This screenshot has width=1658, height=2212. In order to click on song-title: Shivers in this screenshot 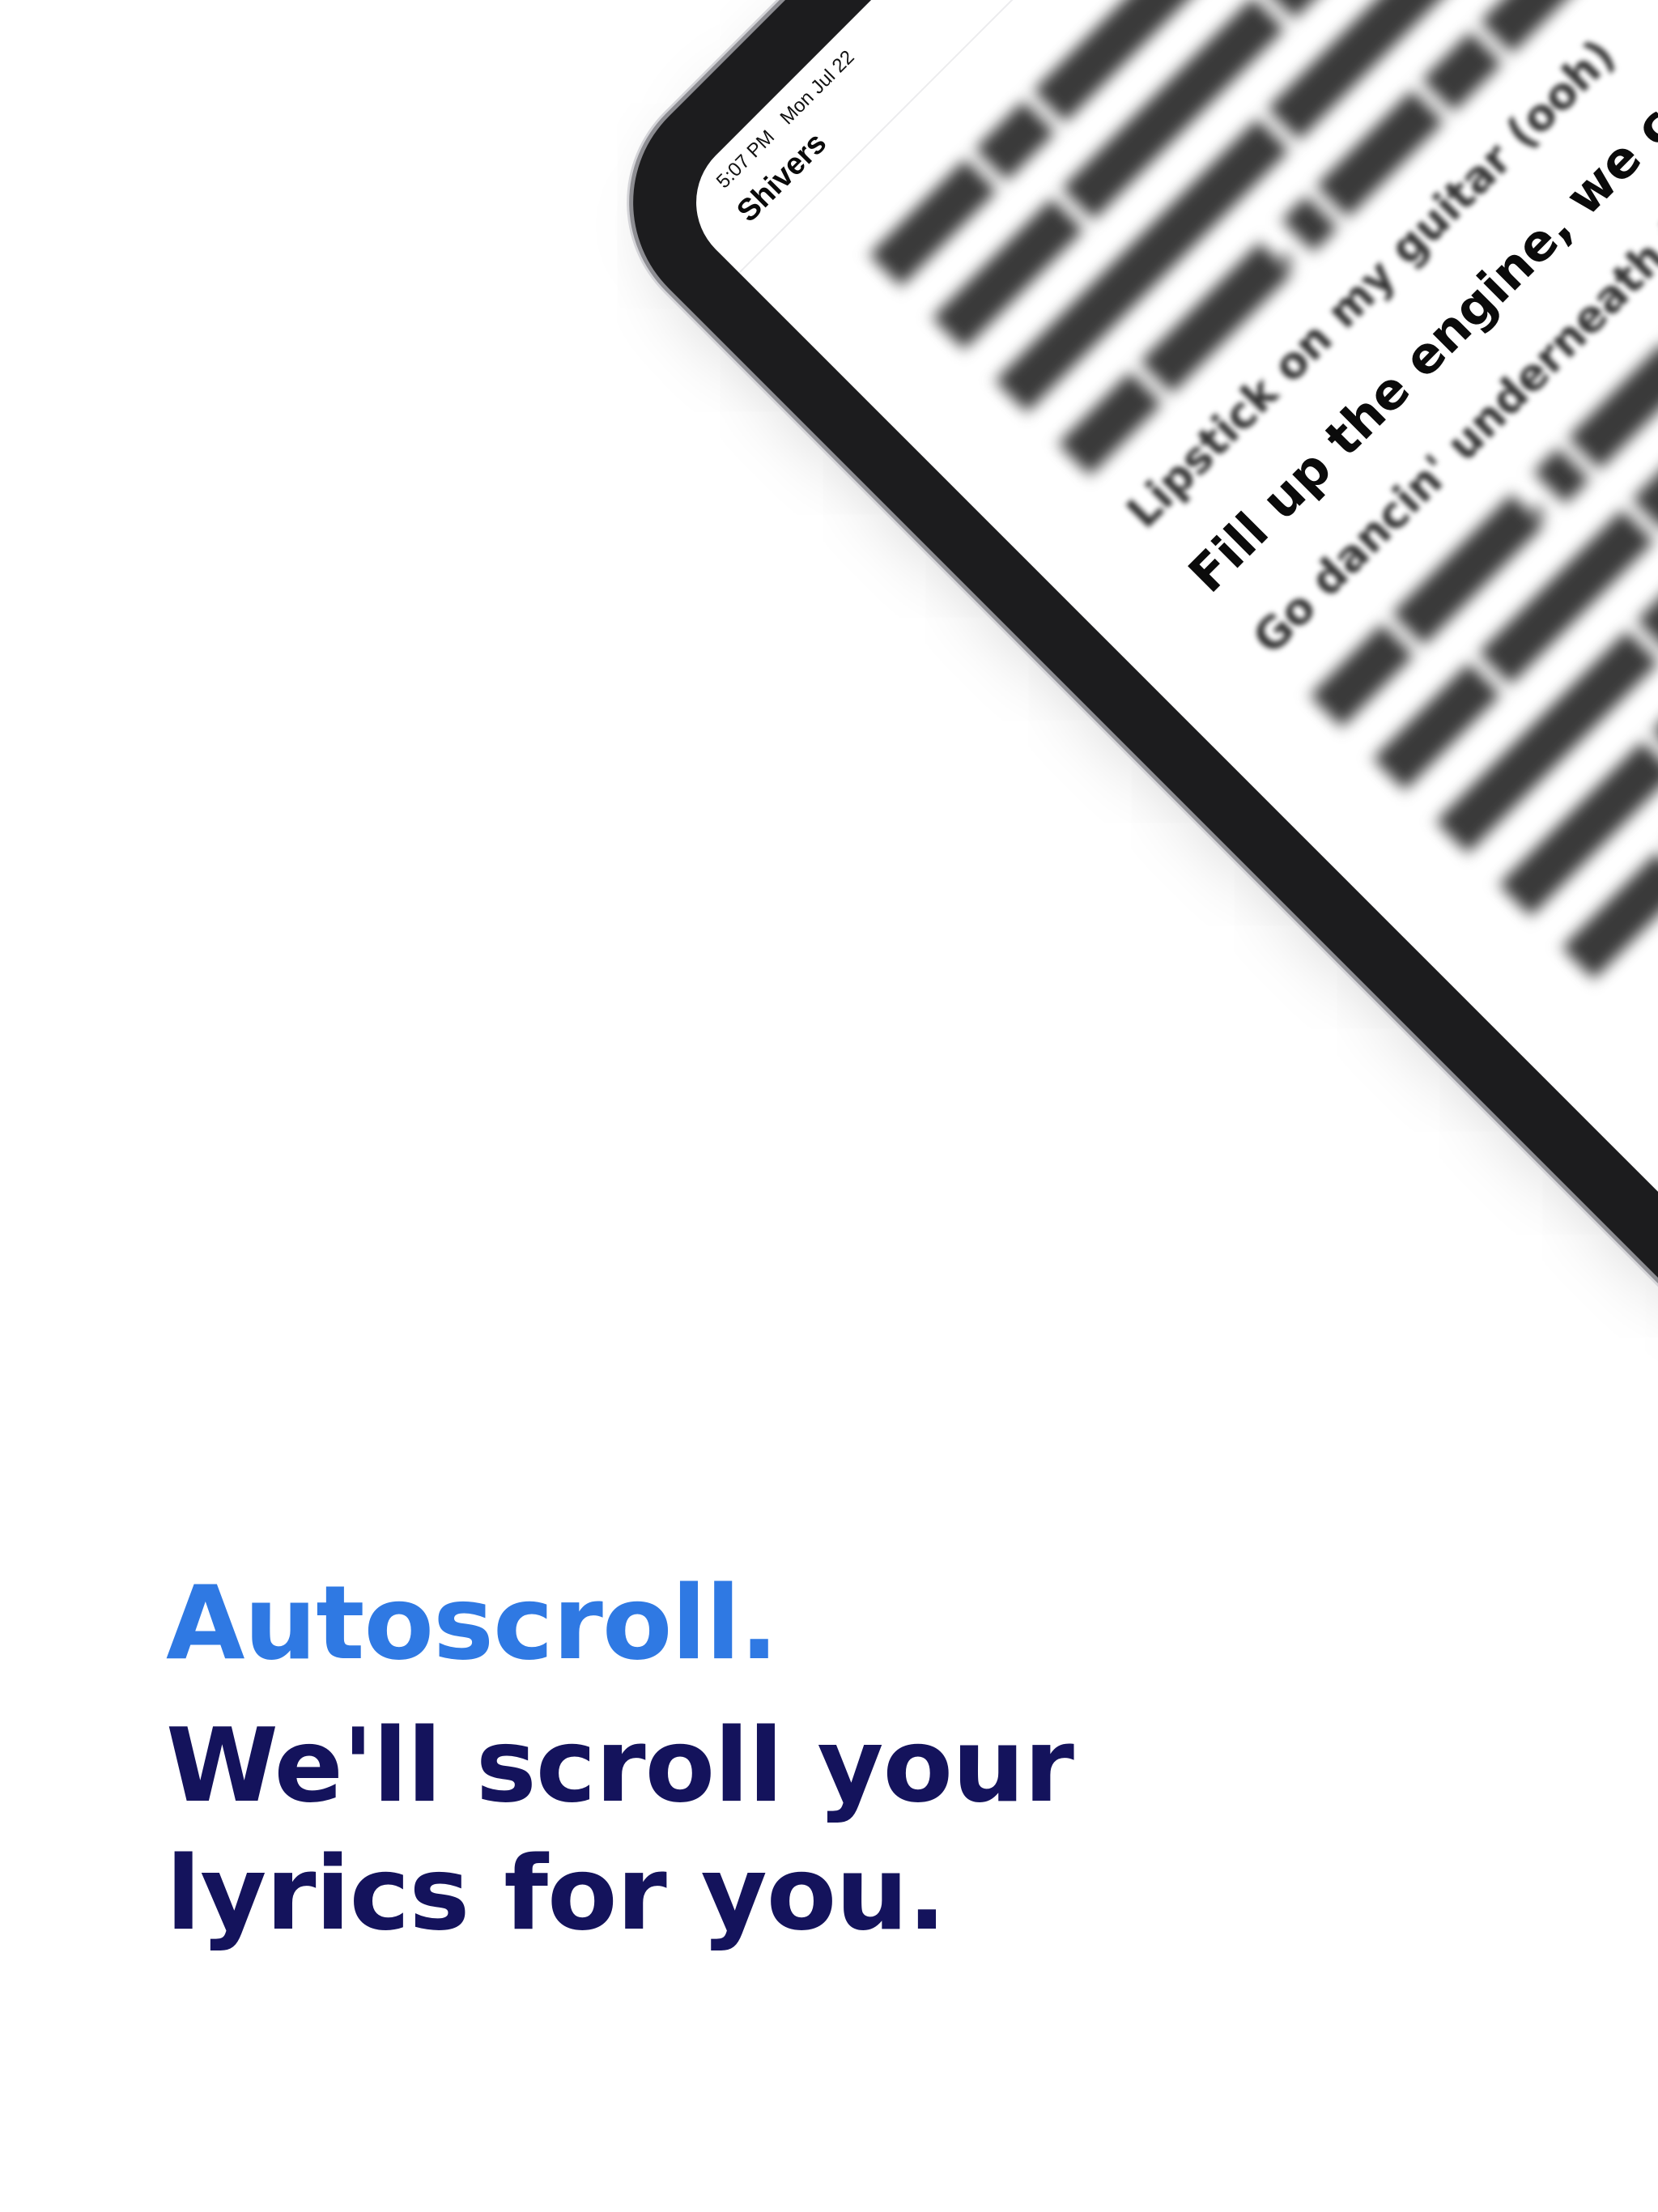, I will do `click(782, 177)`.